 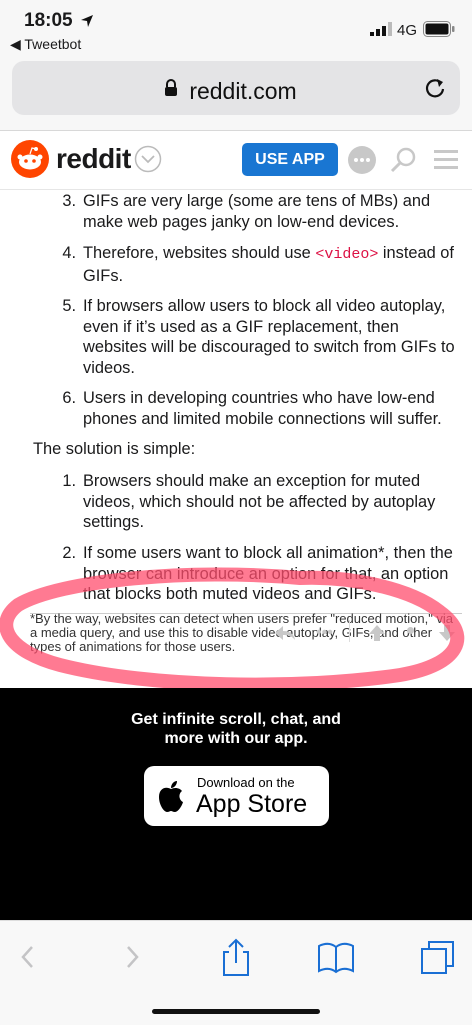 What do you see at coordinates (69, 481) in the screenshot?
I see `list-number: 1.` at bounding box center [69, 481].